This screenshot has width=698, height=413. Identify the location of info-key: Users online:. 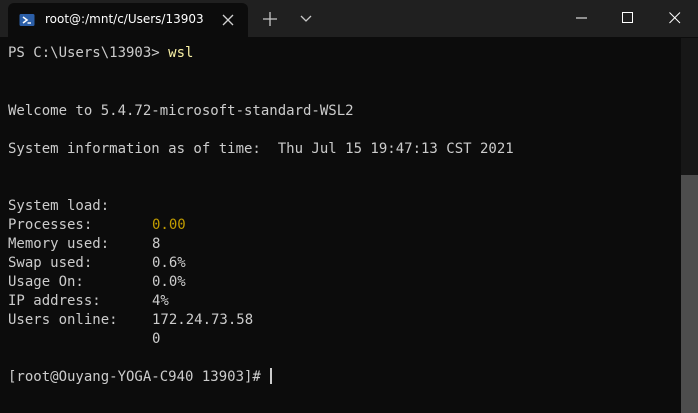
(63, 320).